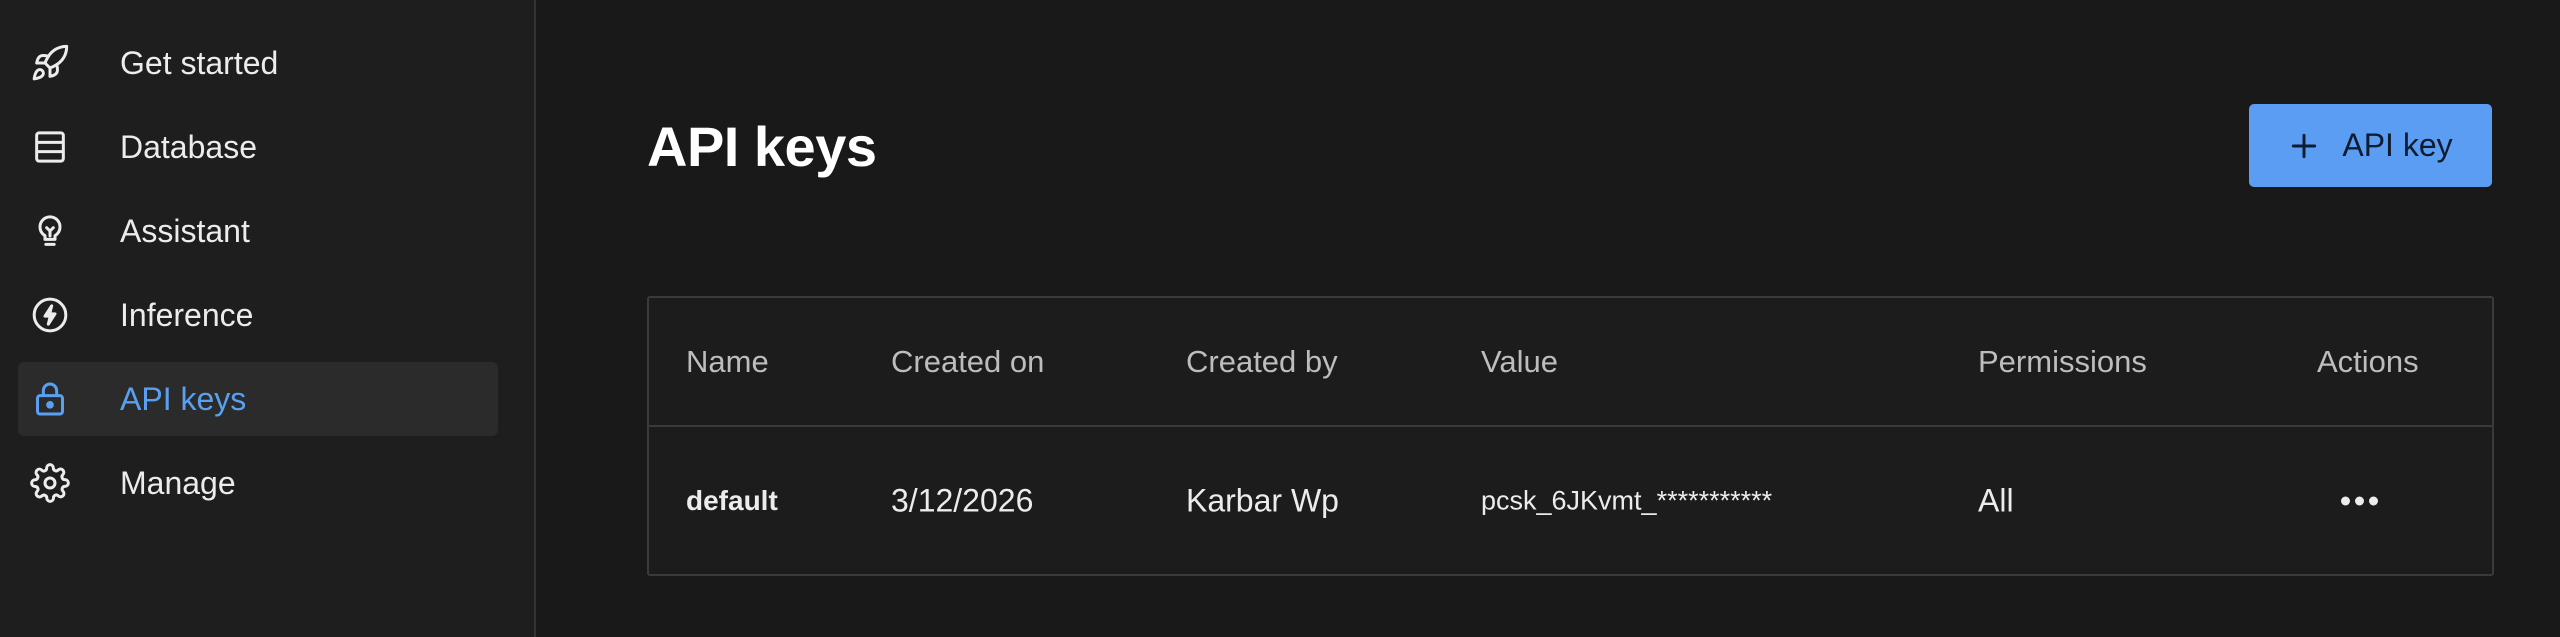 The height and width of the screenshot is (637, 2560). What do you see at coordinates (1519, 361) in the screenshot?
I see `column-header-value: Value` at bounding box center [1519, 361].